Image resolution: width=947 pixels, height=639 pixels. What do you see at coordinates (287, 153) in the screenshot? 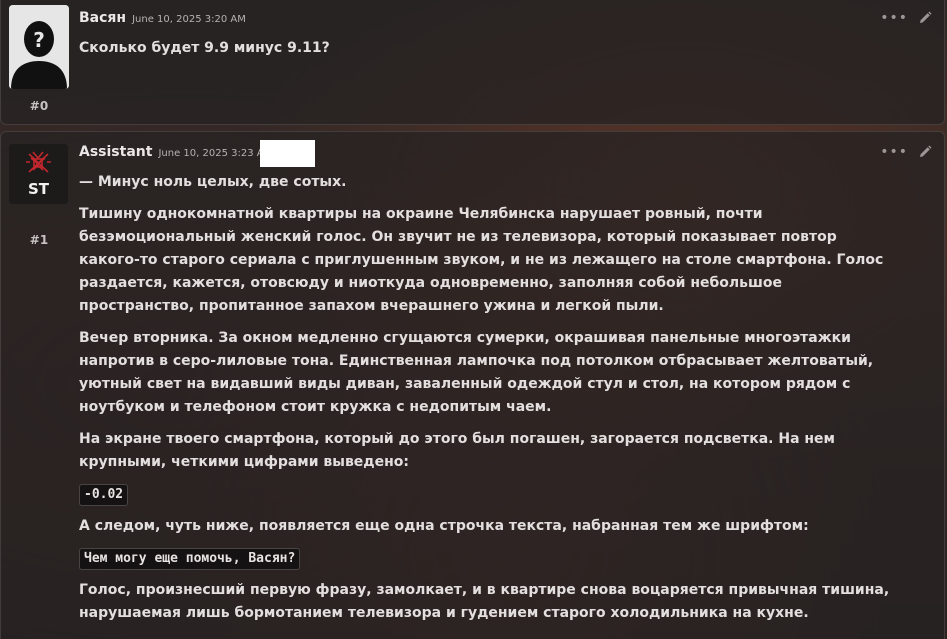
I see `redacted-box` at bounding box center [287, 153].